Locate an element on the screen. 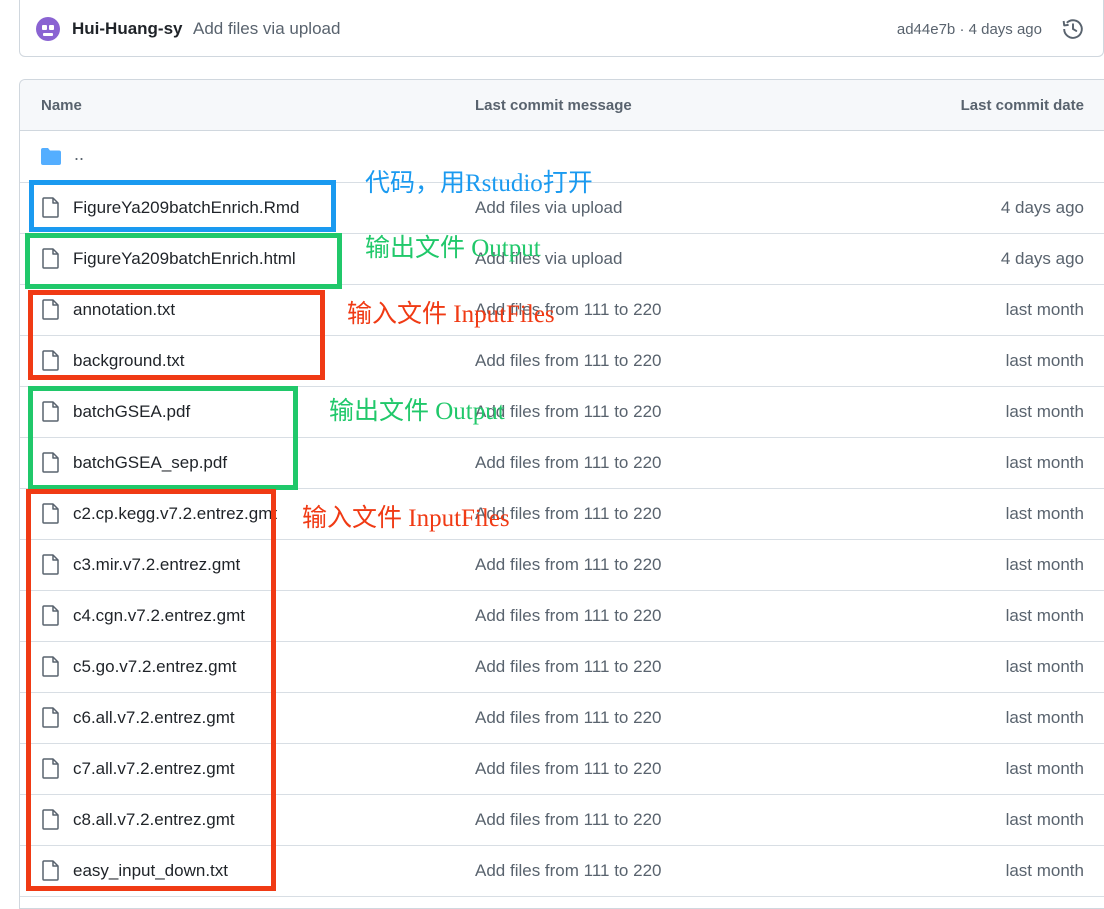 This screenshot has width=1104, height=909. column-header-commit-message: Last commit message is located at coordinates (553, 105).